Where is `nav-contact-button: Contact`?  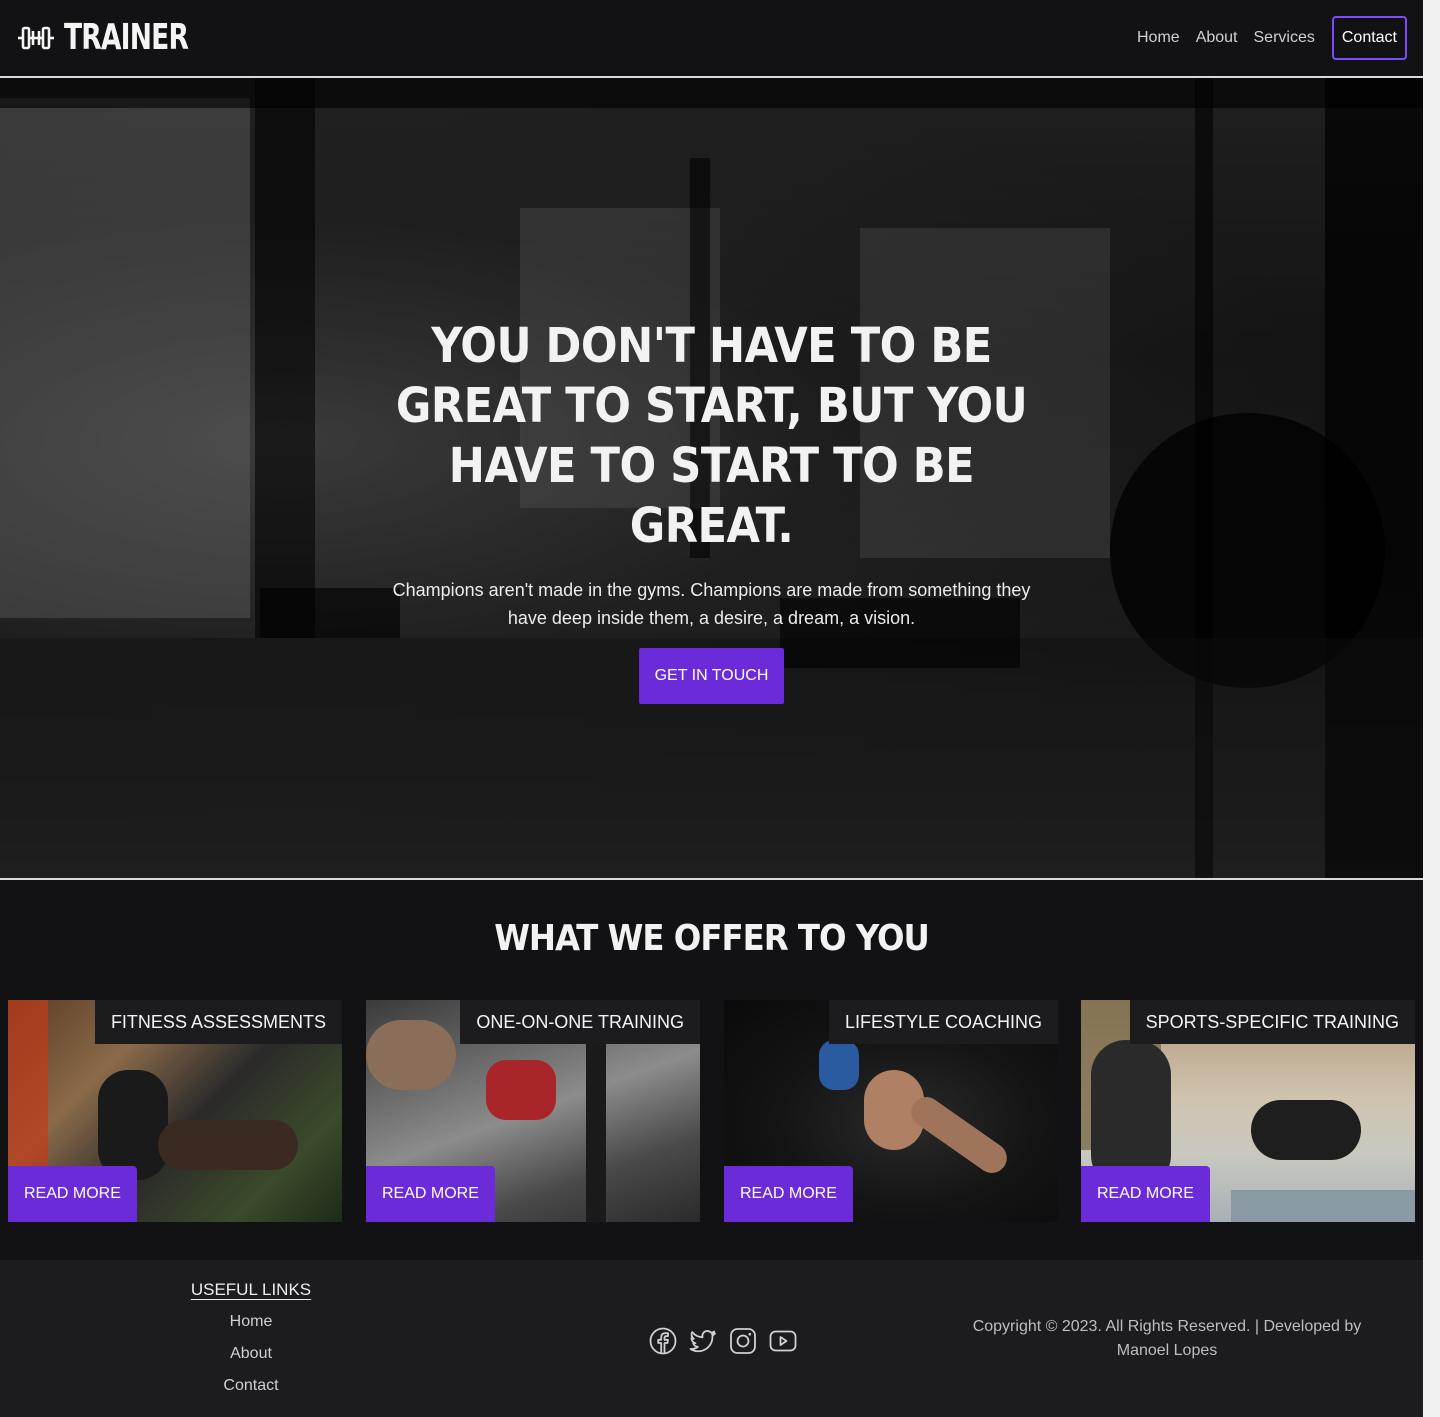
nav-contact-button: Contact is located at coordinates (1369, 38).